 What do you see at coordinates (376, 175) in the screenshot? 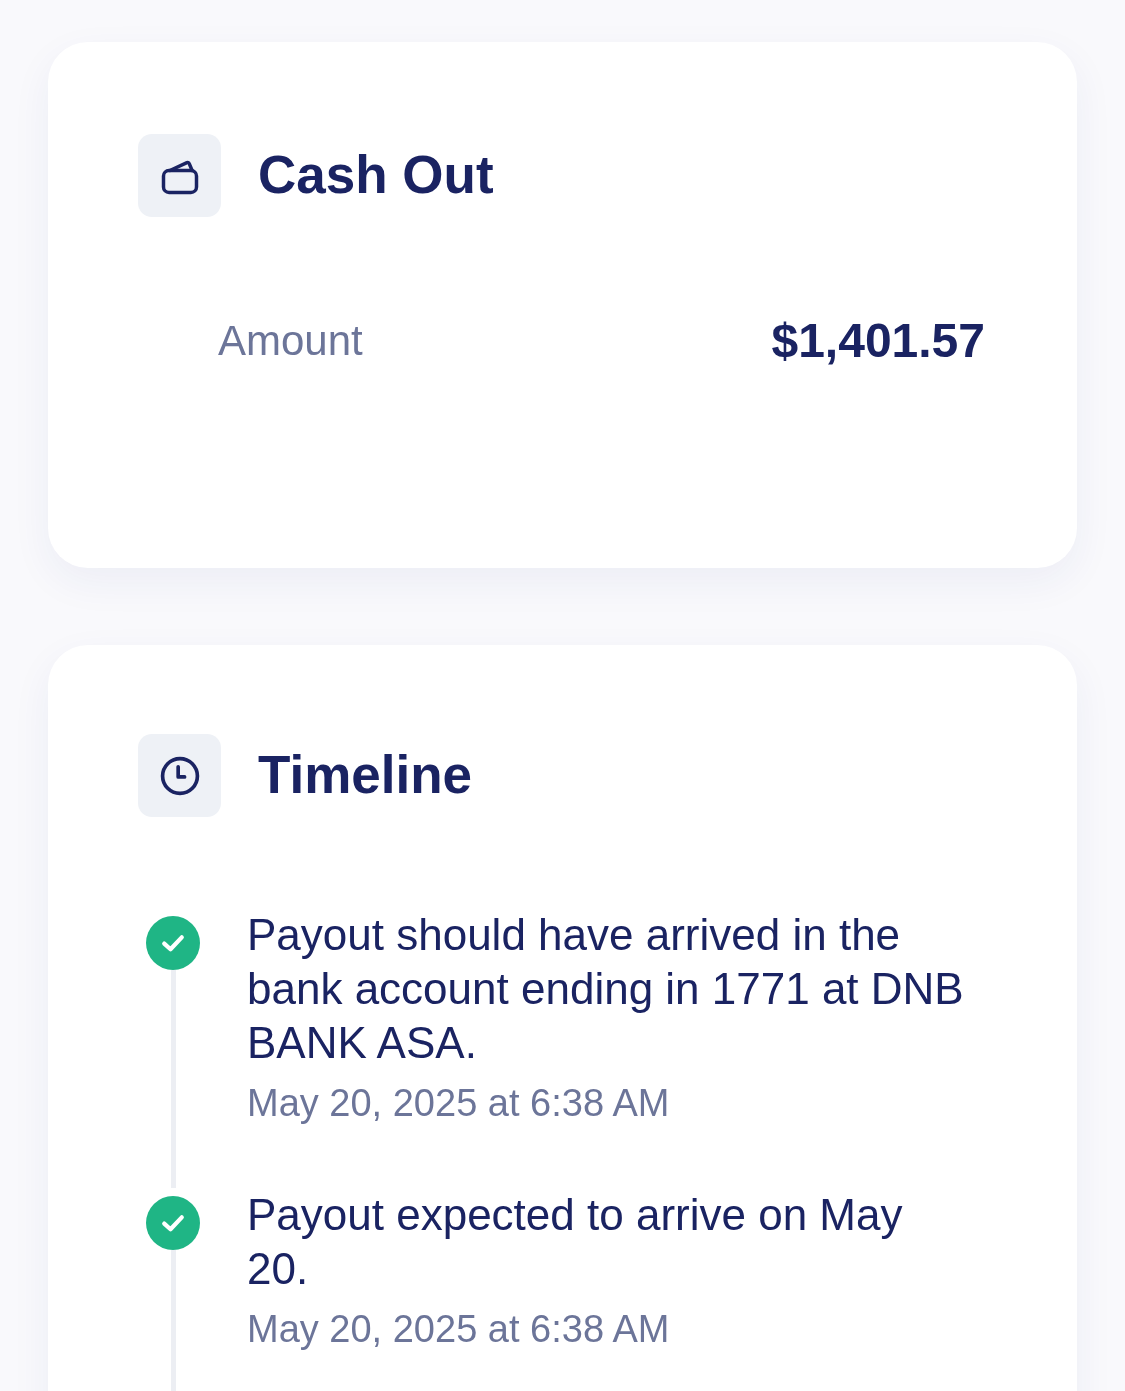
I see `card-title: Cash Out` at bounding box center [376, 175].